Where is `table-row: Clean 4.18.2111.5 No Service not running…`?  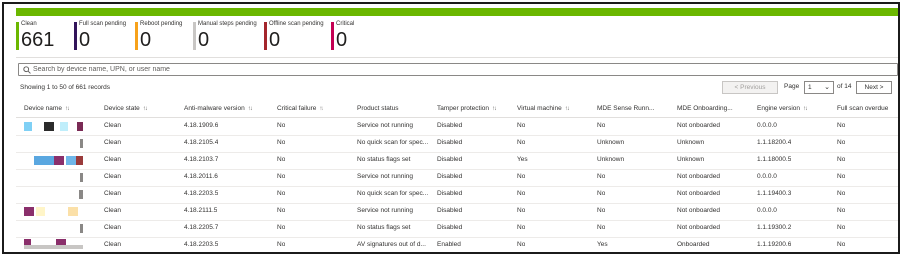 table-row: Clean 4.18.2111.5 No Service not running… is located at coordinates (457, 212).